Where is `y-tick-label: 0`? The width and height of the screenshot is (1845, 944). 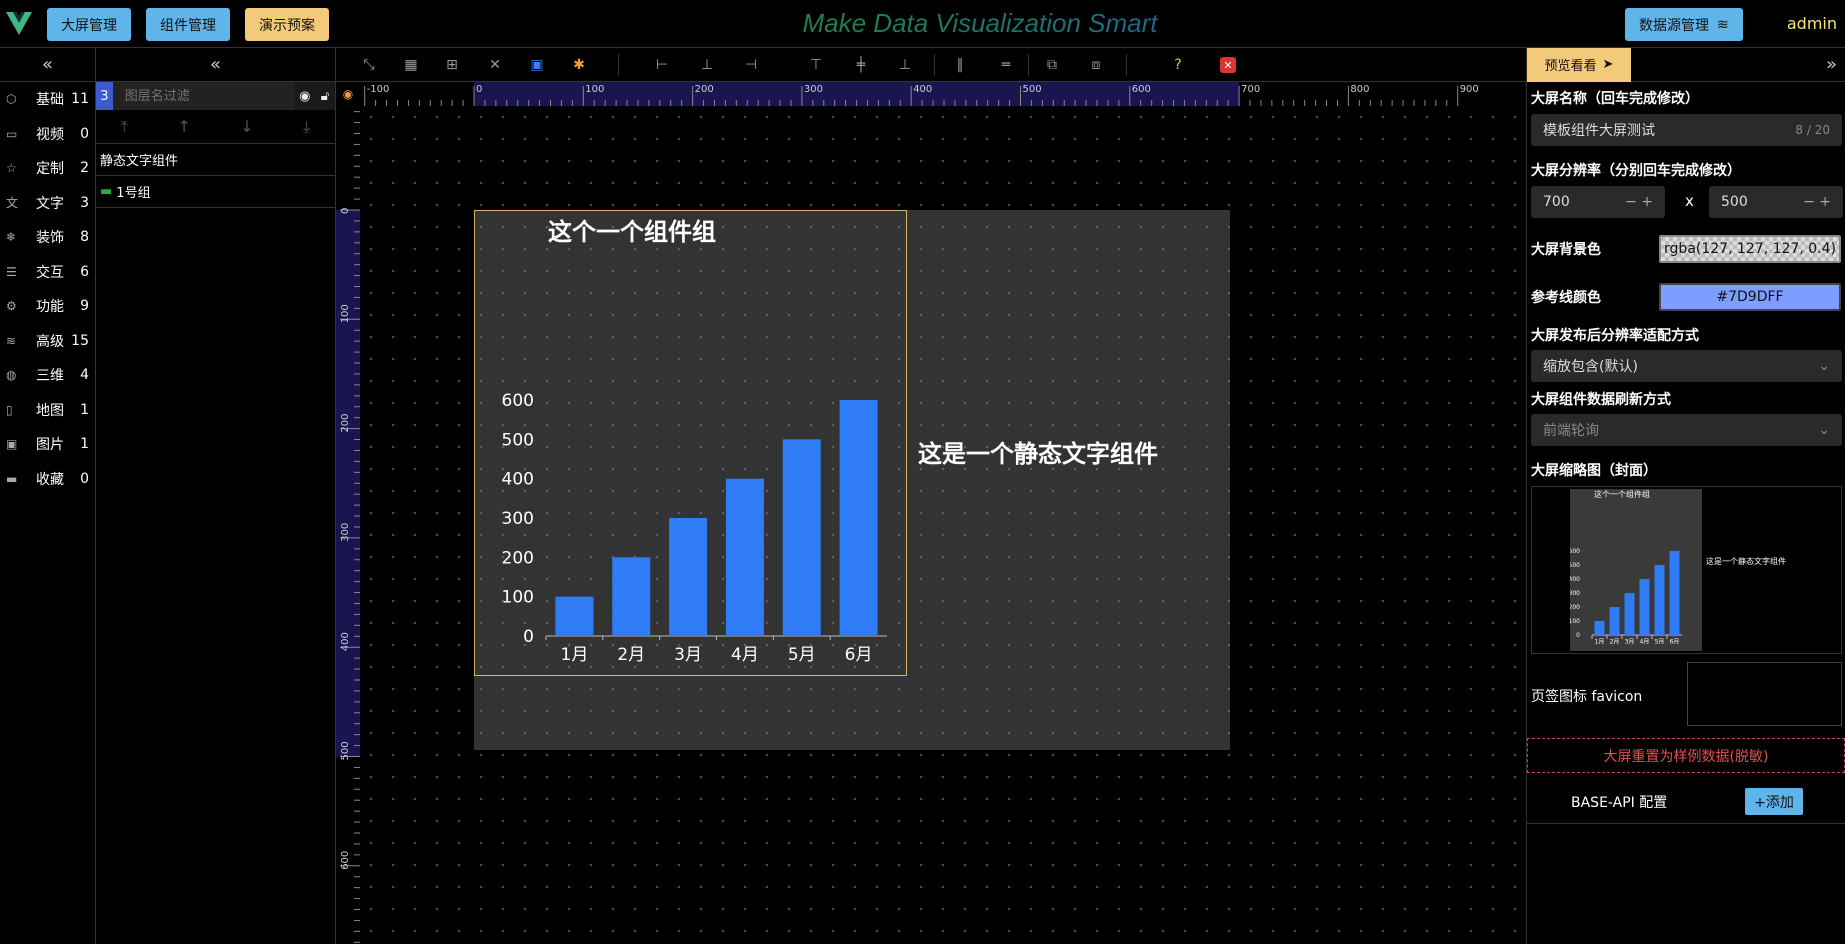 y-tick-label: 0 is located at coordinates (1578, 635).